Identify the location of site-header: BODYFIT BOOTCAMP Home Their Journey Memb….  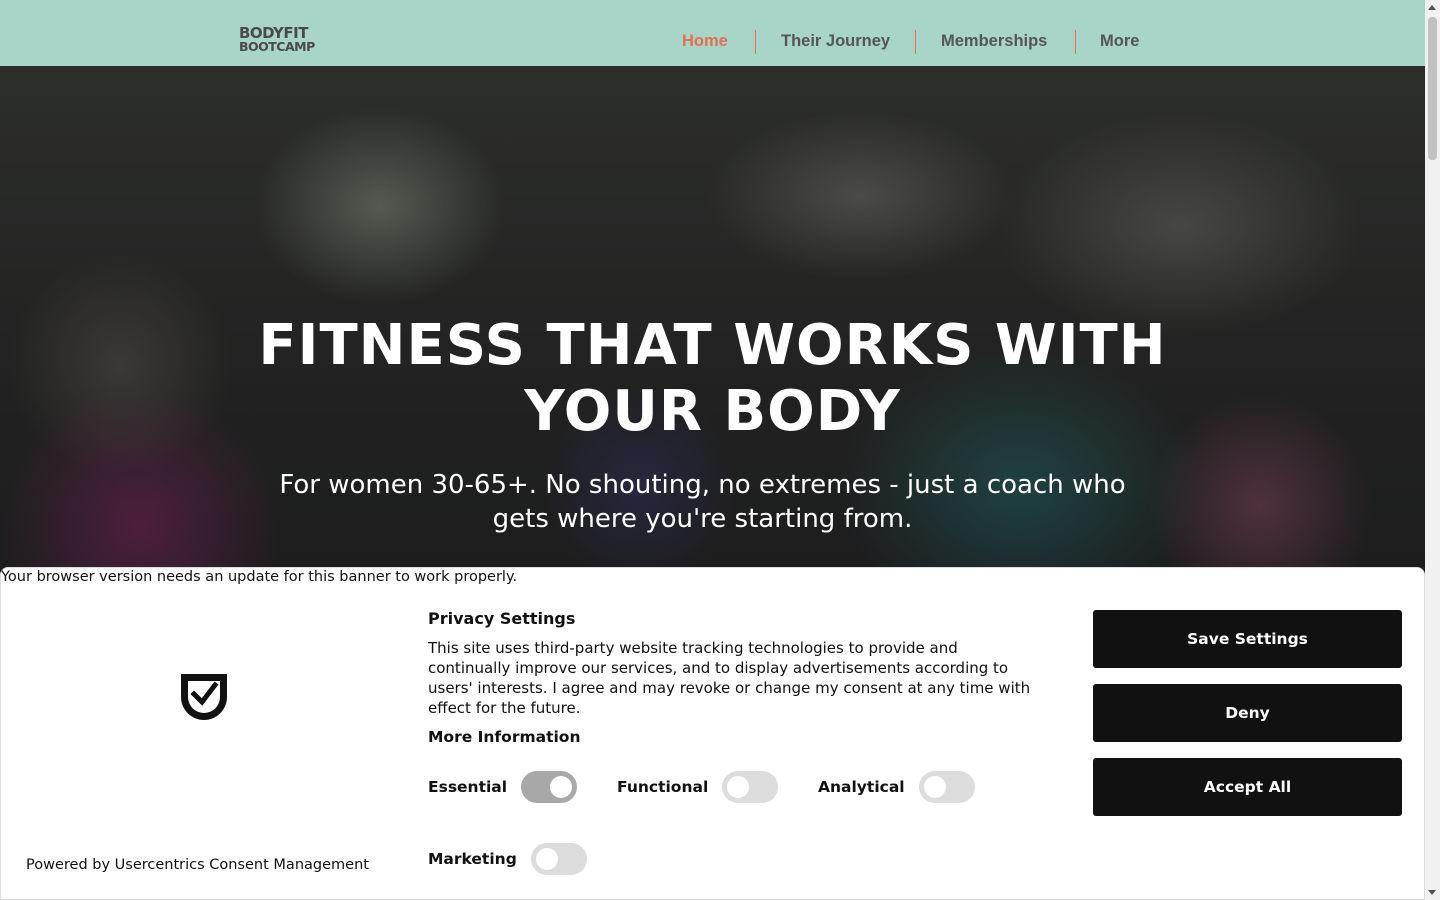
(712, 33).